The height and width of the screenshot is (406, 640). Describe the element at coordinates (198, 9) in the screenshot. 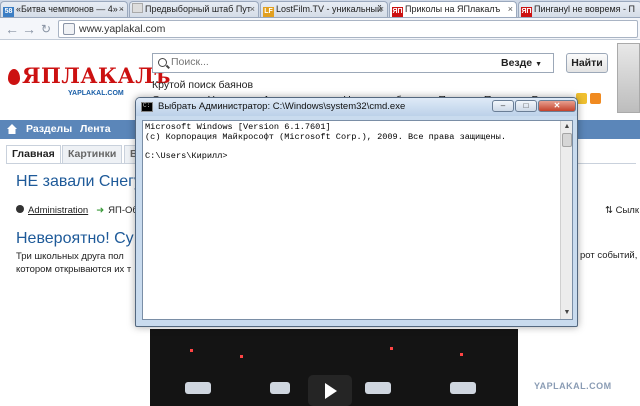

I see `tab-label: Предвыборный штаб Пут` at that location.